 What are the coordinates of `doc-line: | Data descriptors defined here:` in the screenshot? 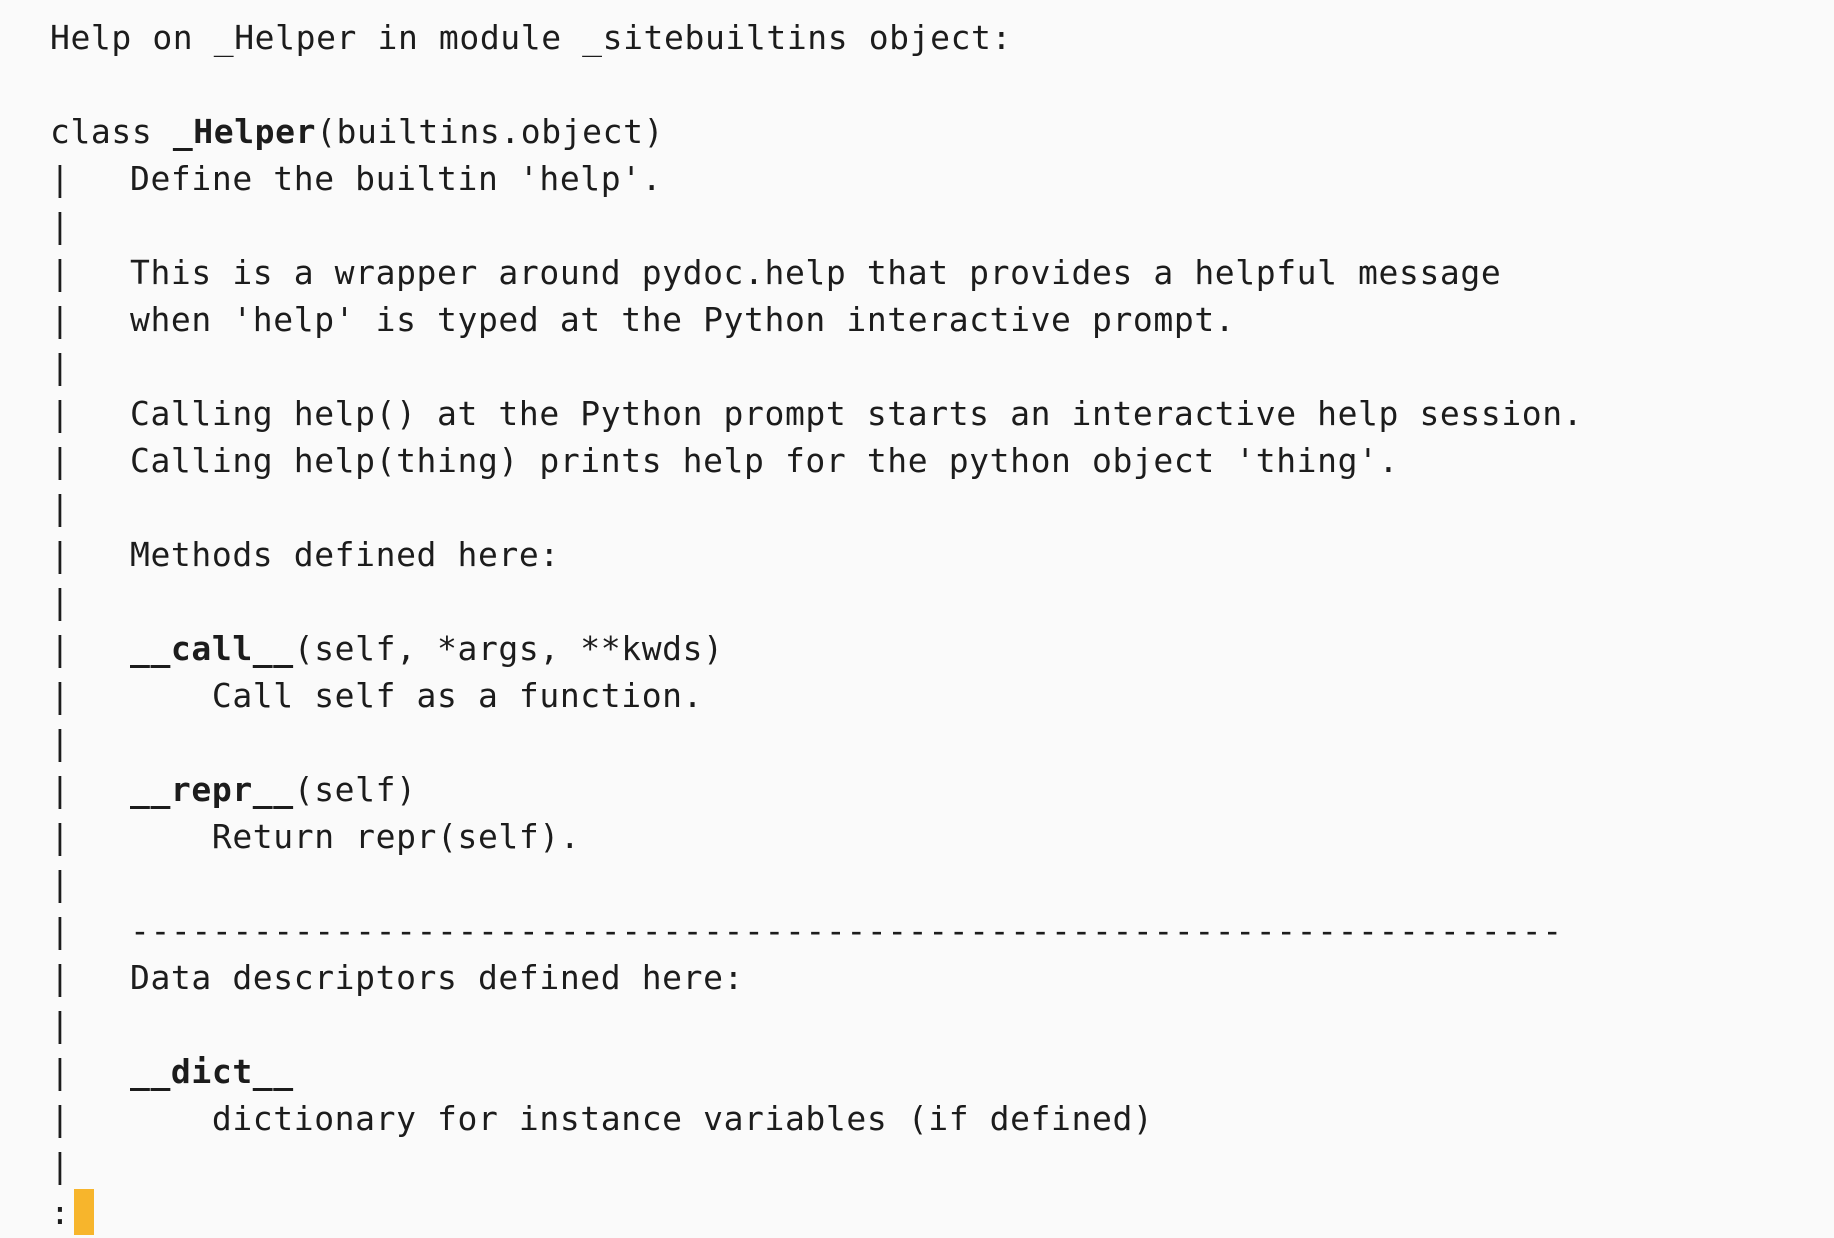 It's located at (942, 977).